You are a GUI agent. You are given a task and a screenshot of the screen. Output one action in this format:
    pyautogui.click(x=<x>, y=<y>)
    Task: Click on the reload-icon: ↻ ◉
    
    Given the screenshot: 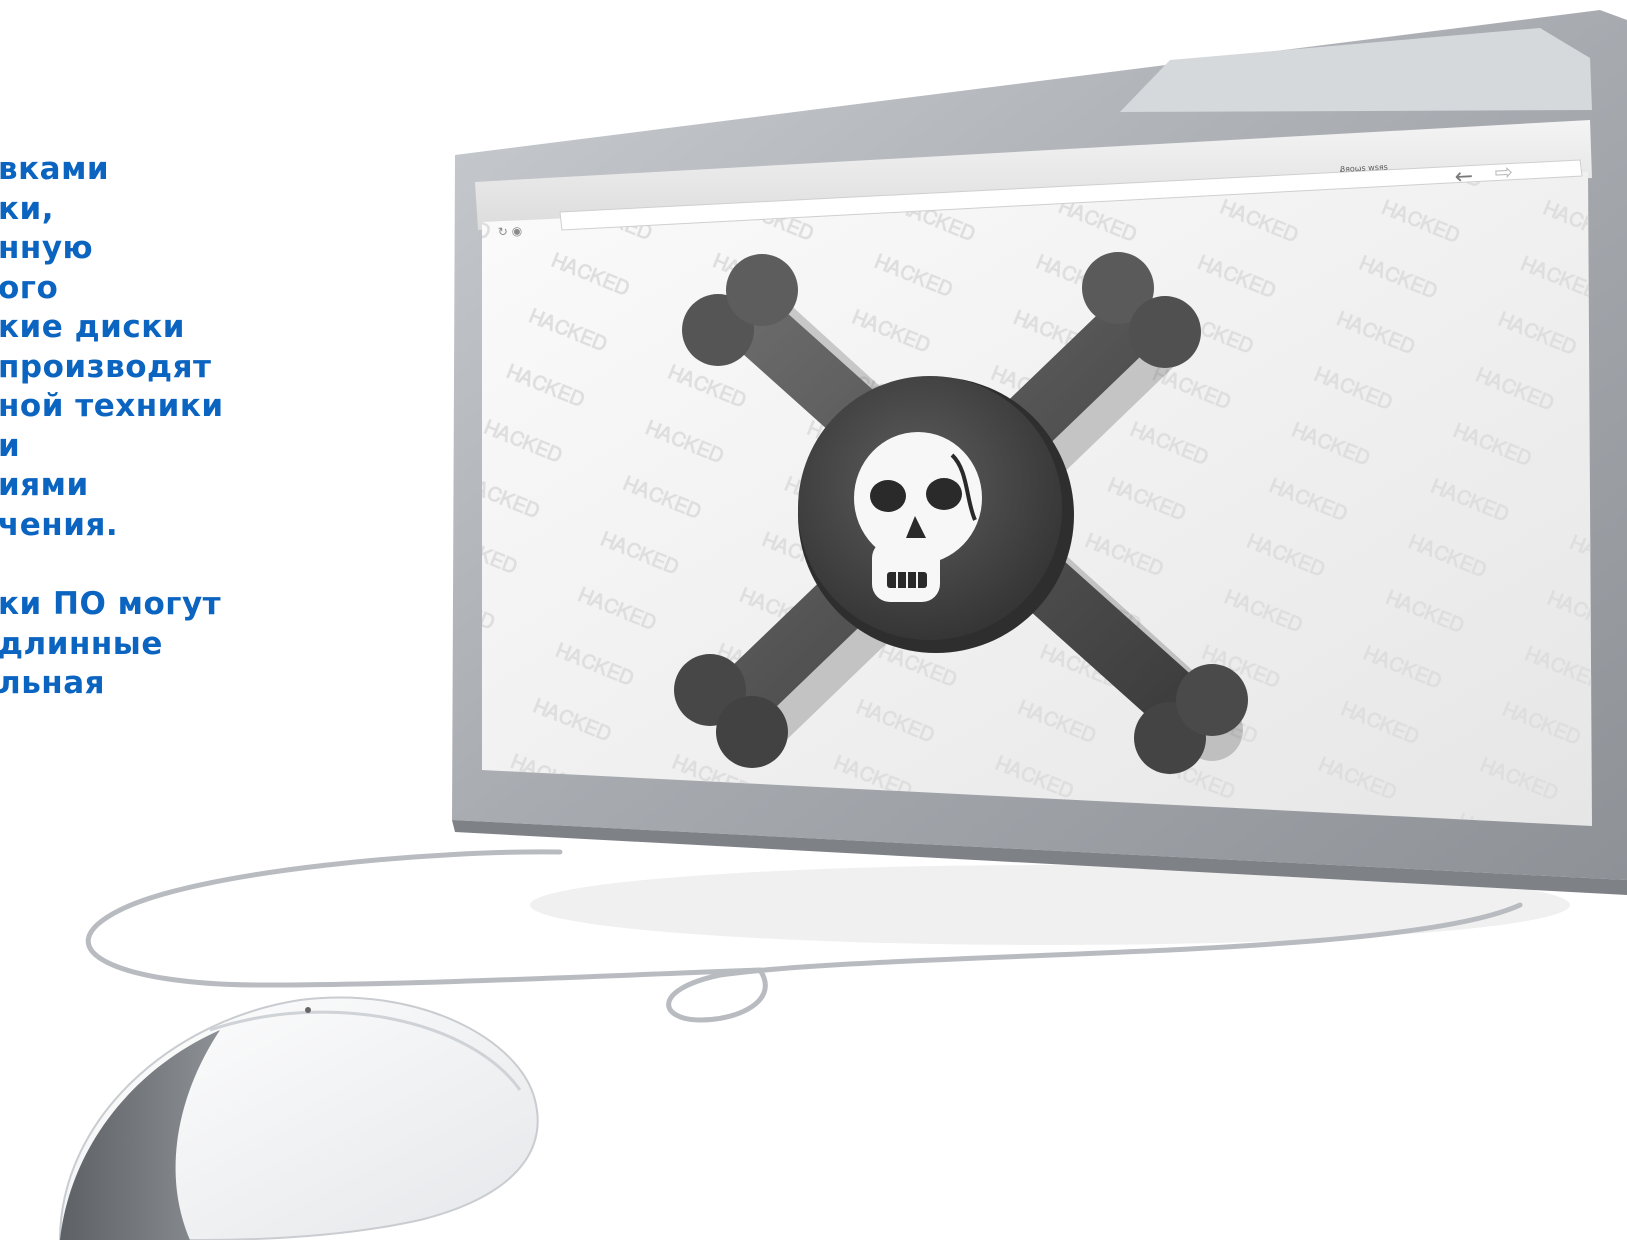 What is the action you would take?
    pyautogui.click(x=509, y=231)
    